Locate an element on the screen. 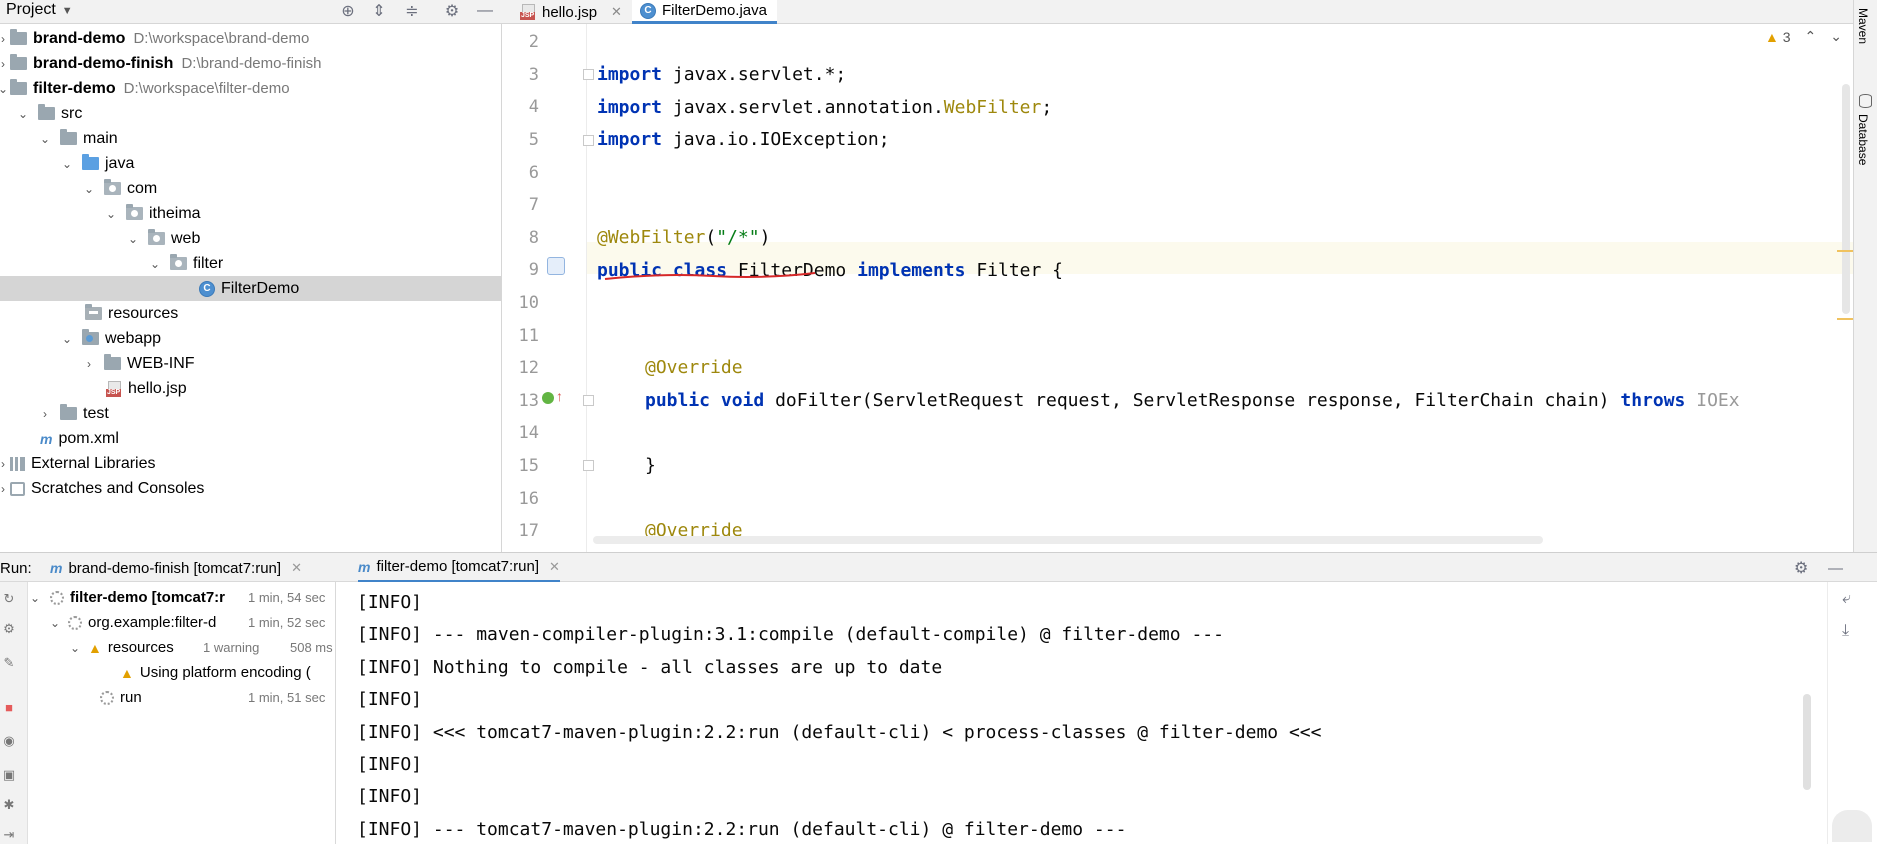 The image size is (1877, 844). tree-item-external-libraries: › External Libraries is located at coordinates (250, 463).